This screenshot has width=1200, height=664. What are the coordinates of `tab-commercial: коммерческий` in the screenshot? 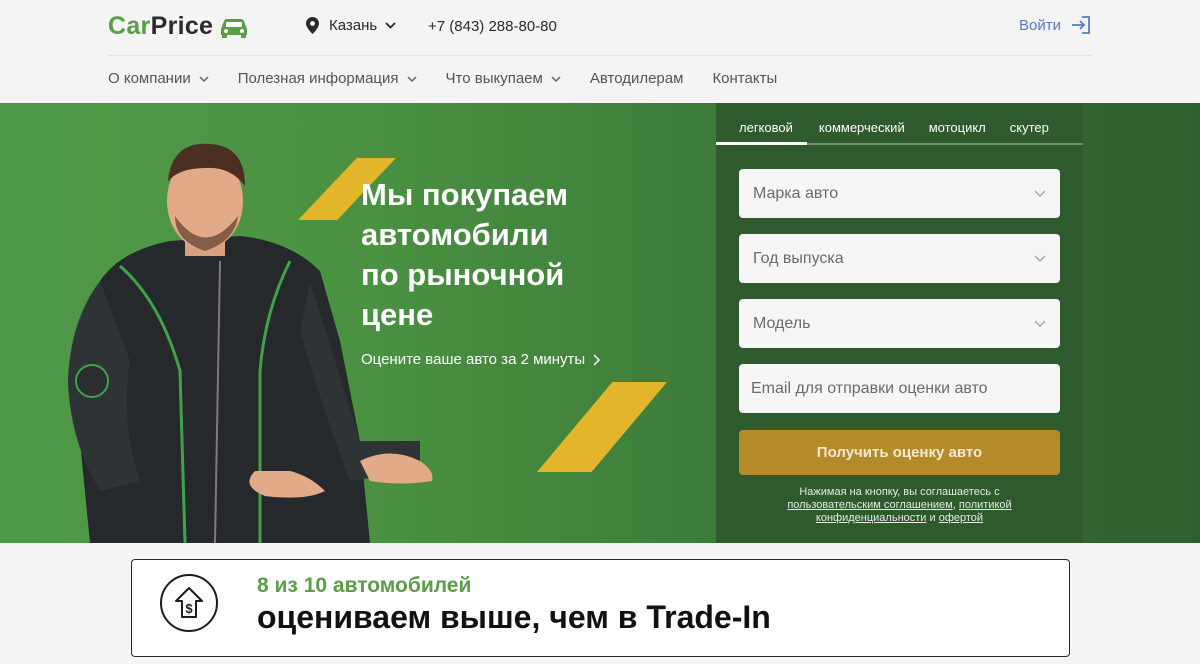 It's located at (862, 123).